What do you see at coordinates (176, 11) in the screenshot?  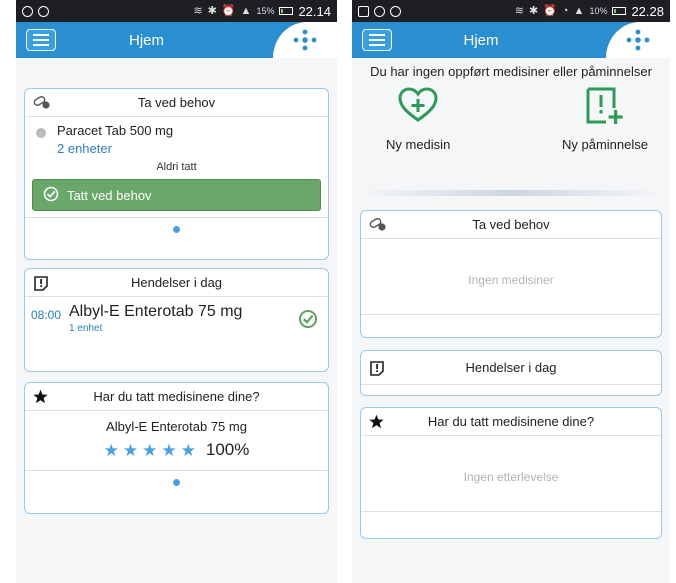 I see `status-bar: ≋ ✱ ⏰ ▲ 15% 22.14` at bounding box center [176, 11].